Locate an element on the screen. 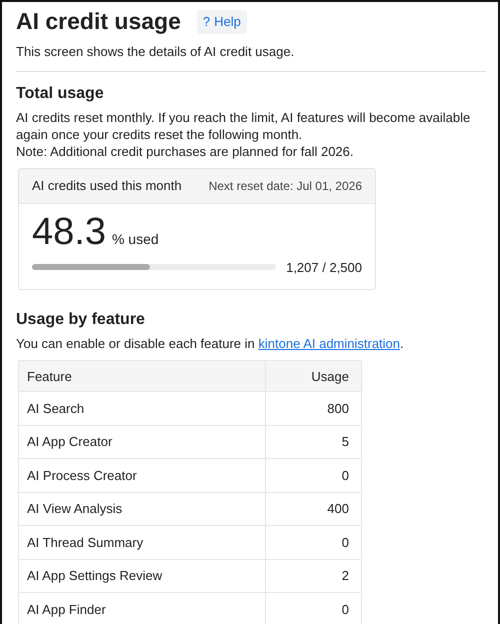 This screenshot has width=500, height=624. table-cell: 2 is located at coordinates (314, 576).